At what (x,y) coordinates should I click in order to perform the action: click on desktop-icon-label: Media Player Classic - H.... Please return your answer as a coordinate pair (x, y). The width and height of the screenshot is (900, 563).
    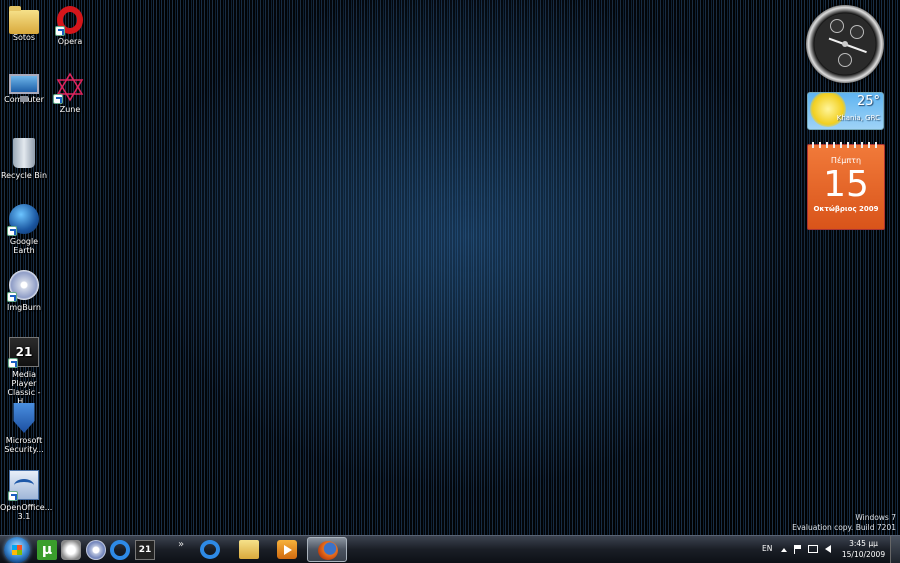
    Looking at the image, I should click on (24, 388).